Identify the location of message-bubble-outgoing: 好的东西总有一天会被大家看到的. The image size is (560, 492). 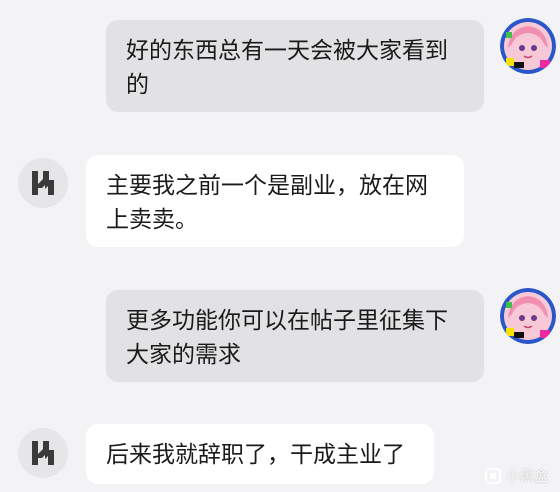
(295, 66).